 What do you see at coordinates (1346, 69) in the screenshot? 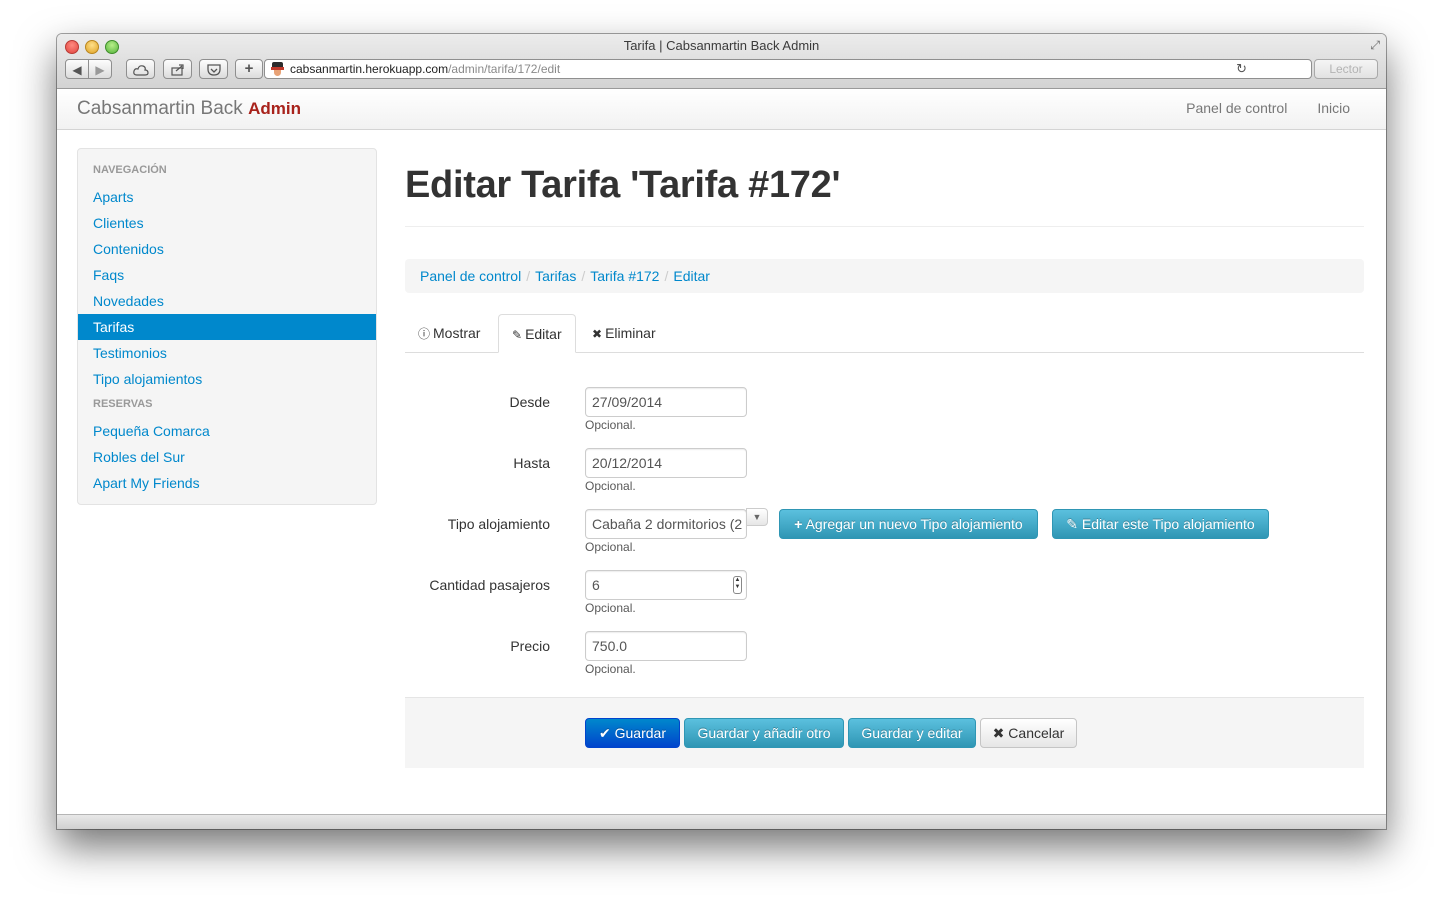
I see `reader-button: Lector` at bounding box center [1346, 69].